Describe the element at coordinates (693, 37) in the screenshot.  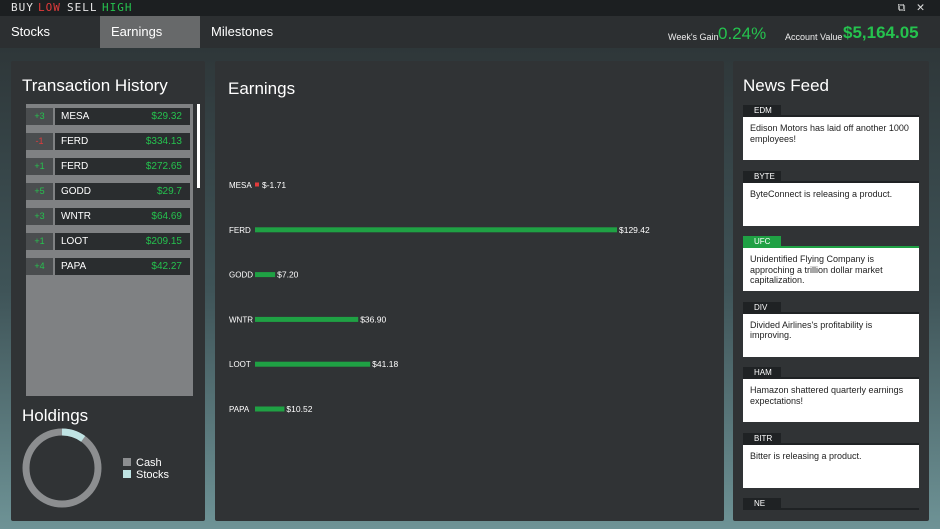
I see `weeks-gain-label: Week's Gain` at that location.